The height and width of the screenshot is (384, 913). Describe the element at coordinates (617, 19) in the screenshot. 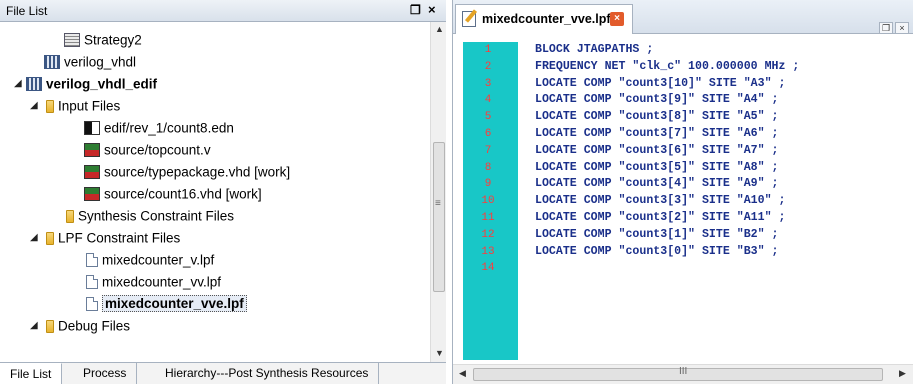

I see `close-tab-icon: ×` at that location.